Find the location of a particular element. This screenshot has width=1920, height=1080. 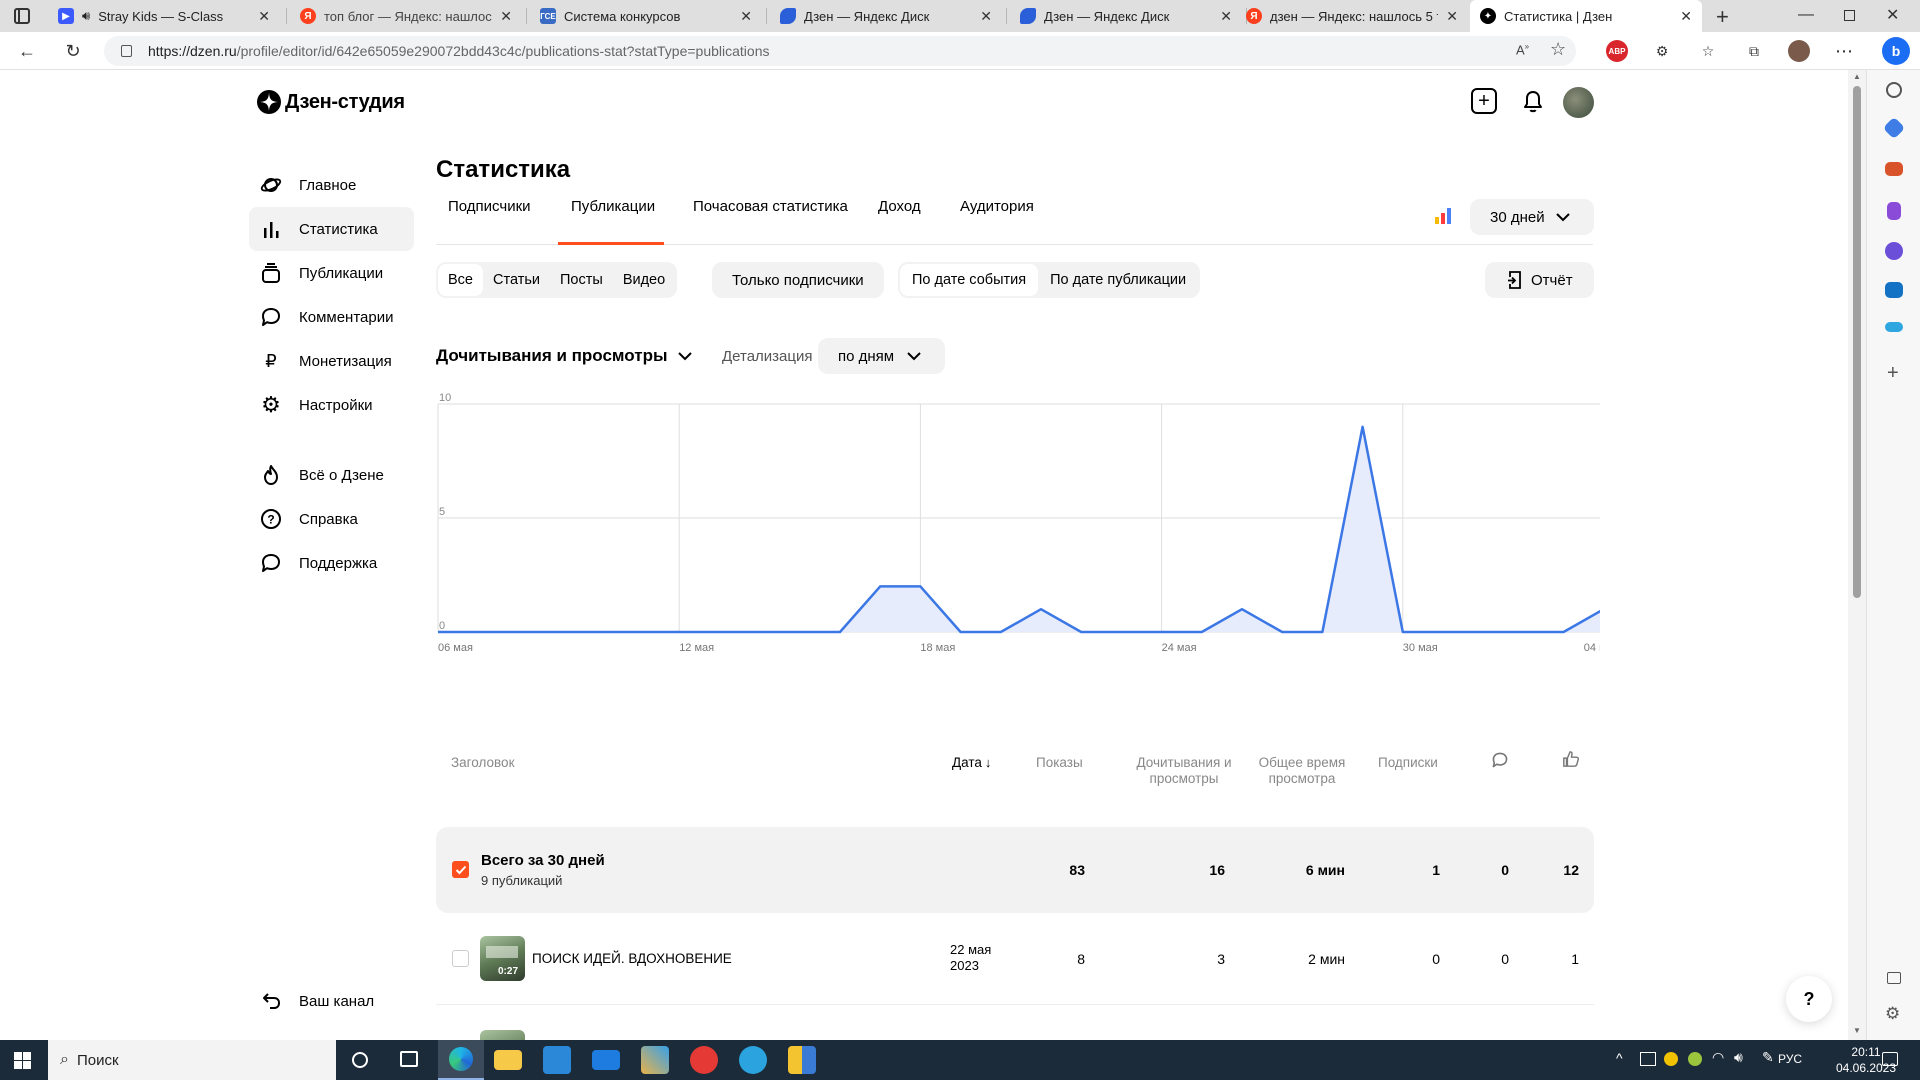

dzen-studio-logo: Дзен-студия is located at coordinates (331, 102).